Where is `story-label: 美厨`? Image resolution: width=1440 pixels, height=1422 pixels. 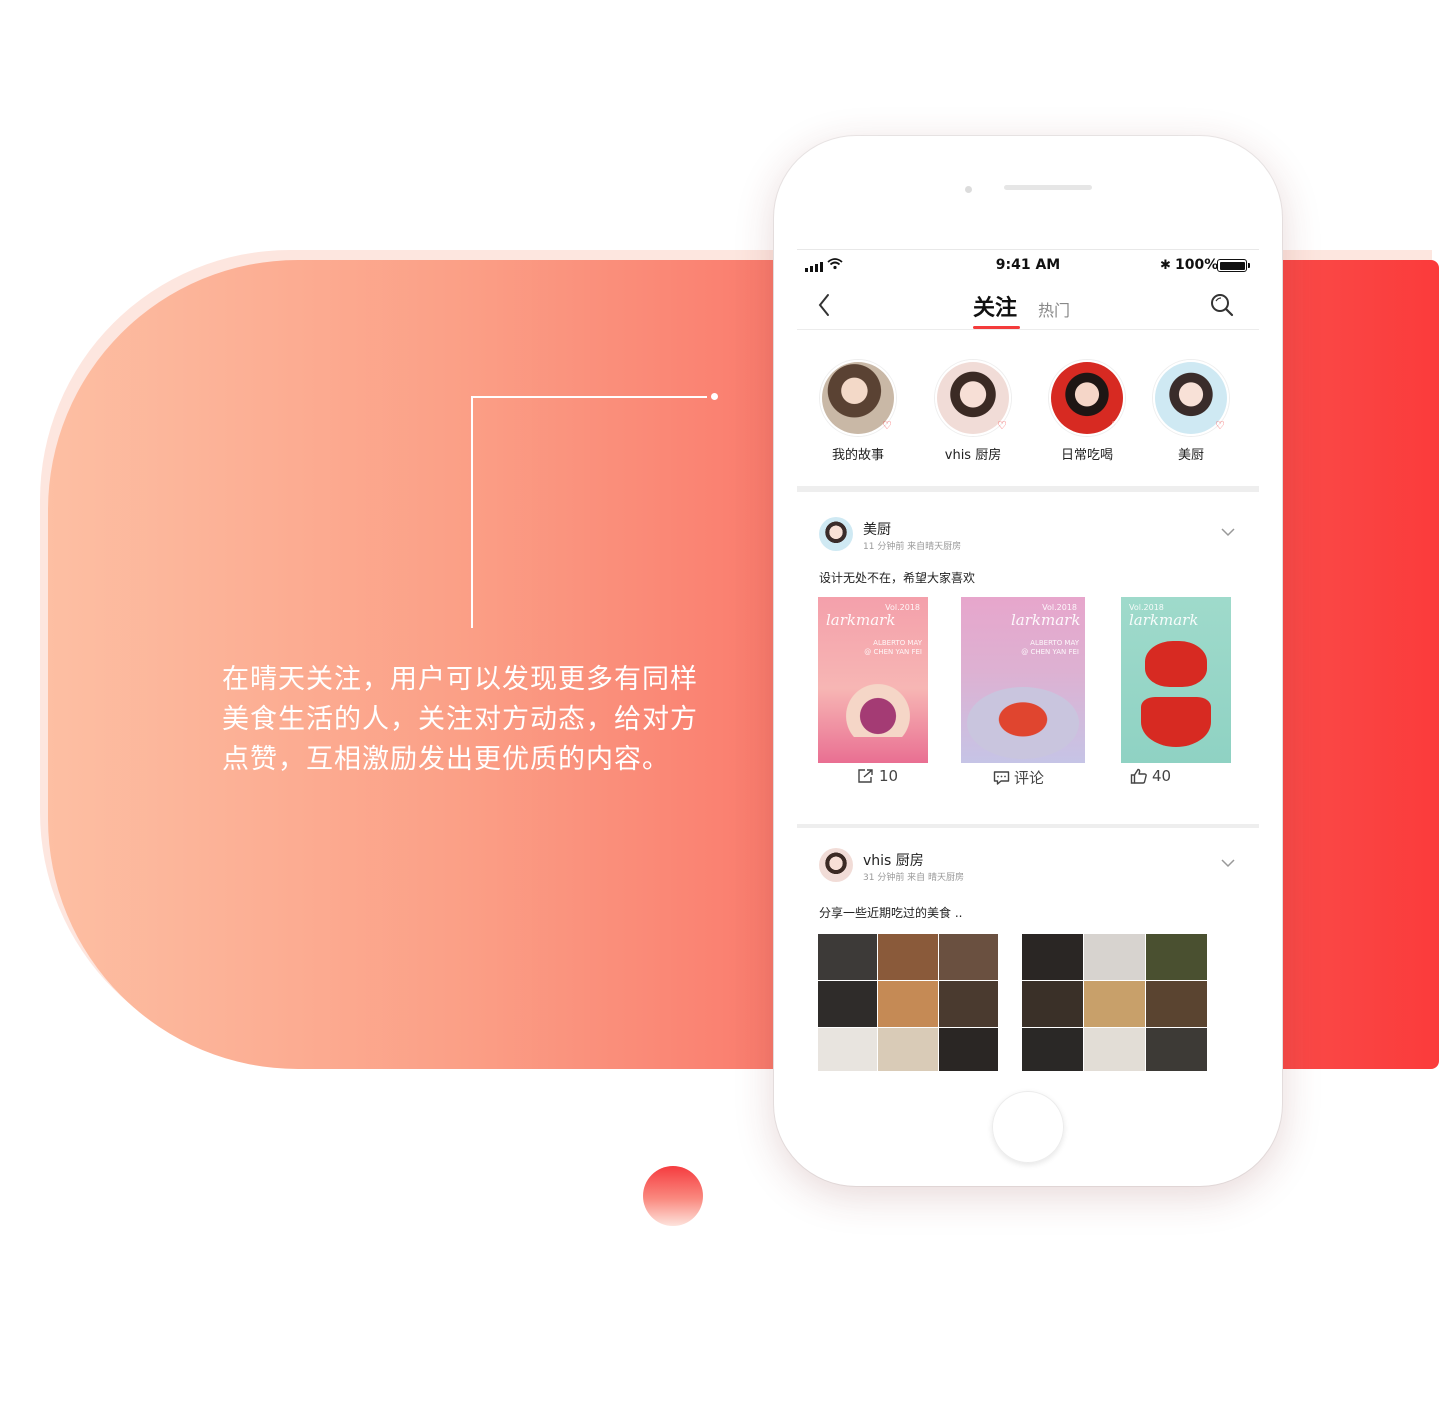
story-label: 美厨 is located at coordinates (1190, 455).